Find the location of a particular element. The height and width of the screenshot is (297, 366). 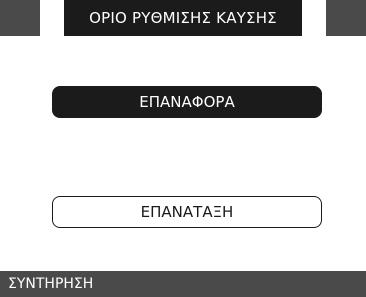

footer-maintenance: ΣΥΝΤΗΡΗΣΗ is located at coordinates (183, 284).